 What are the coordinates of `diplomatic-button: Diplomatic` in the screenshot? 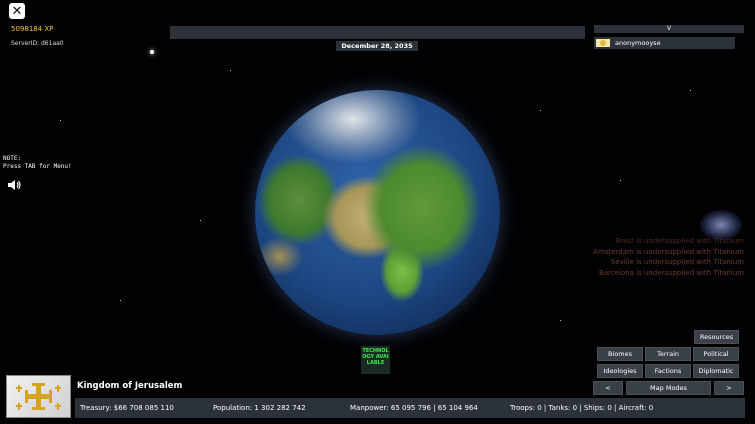 It's located at (716, 371).